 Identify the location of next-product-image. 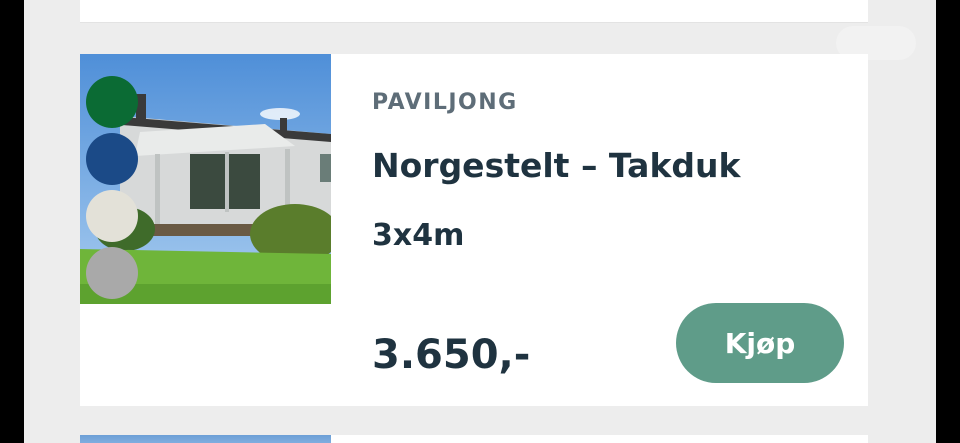
(205, 439).